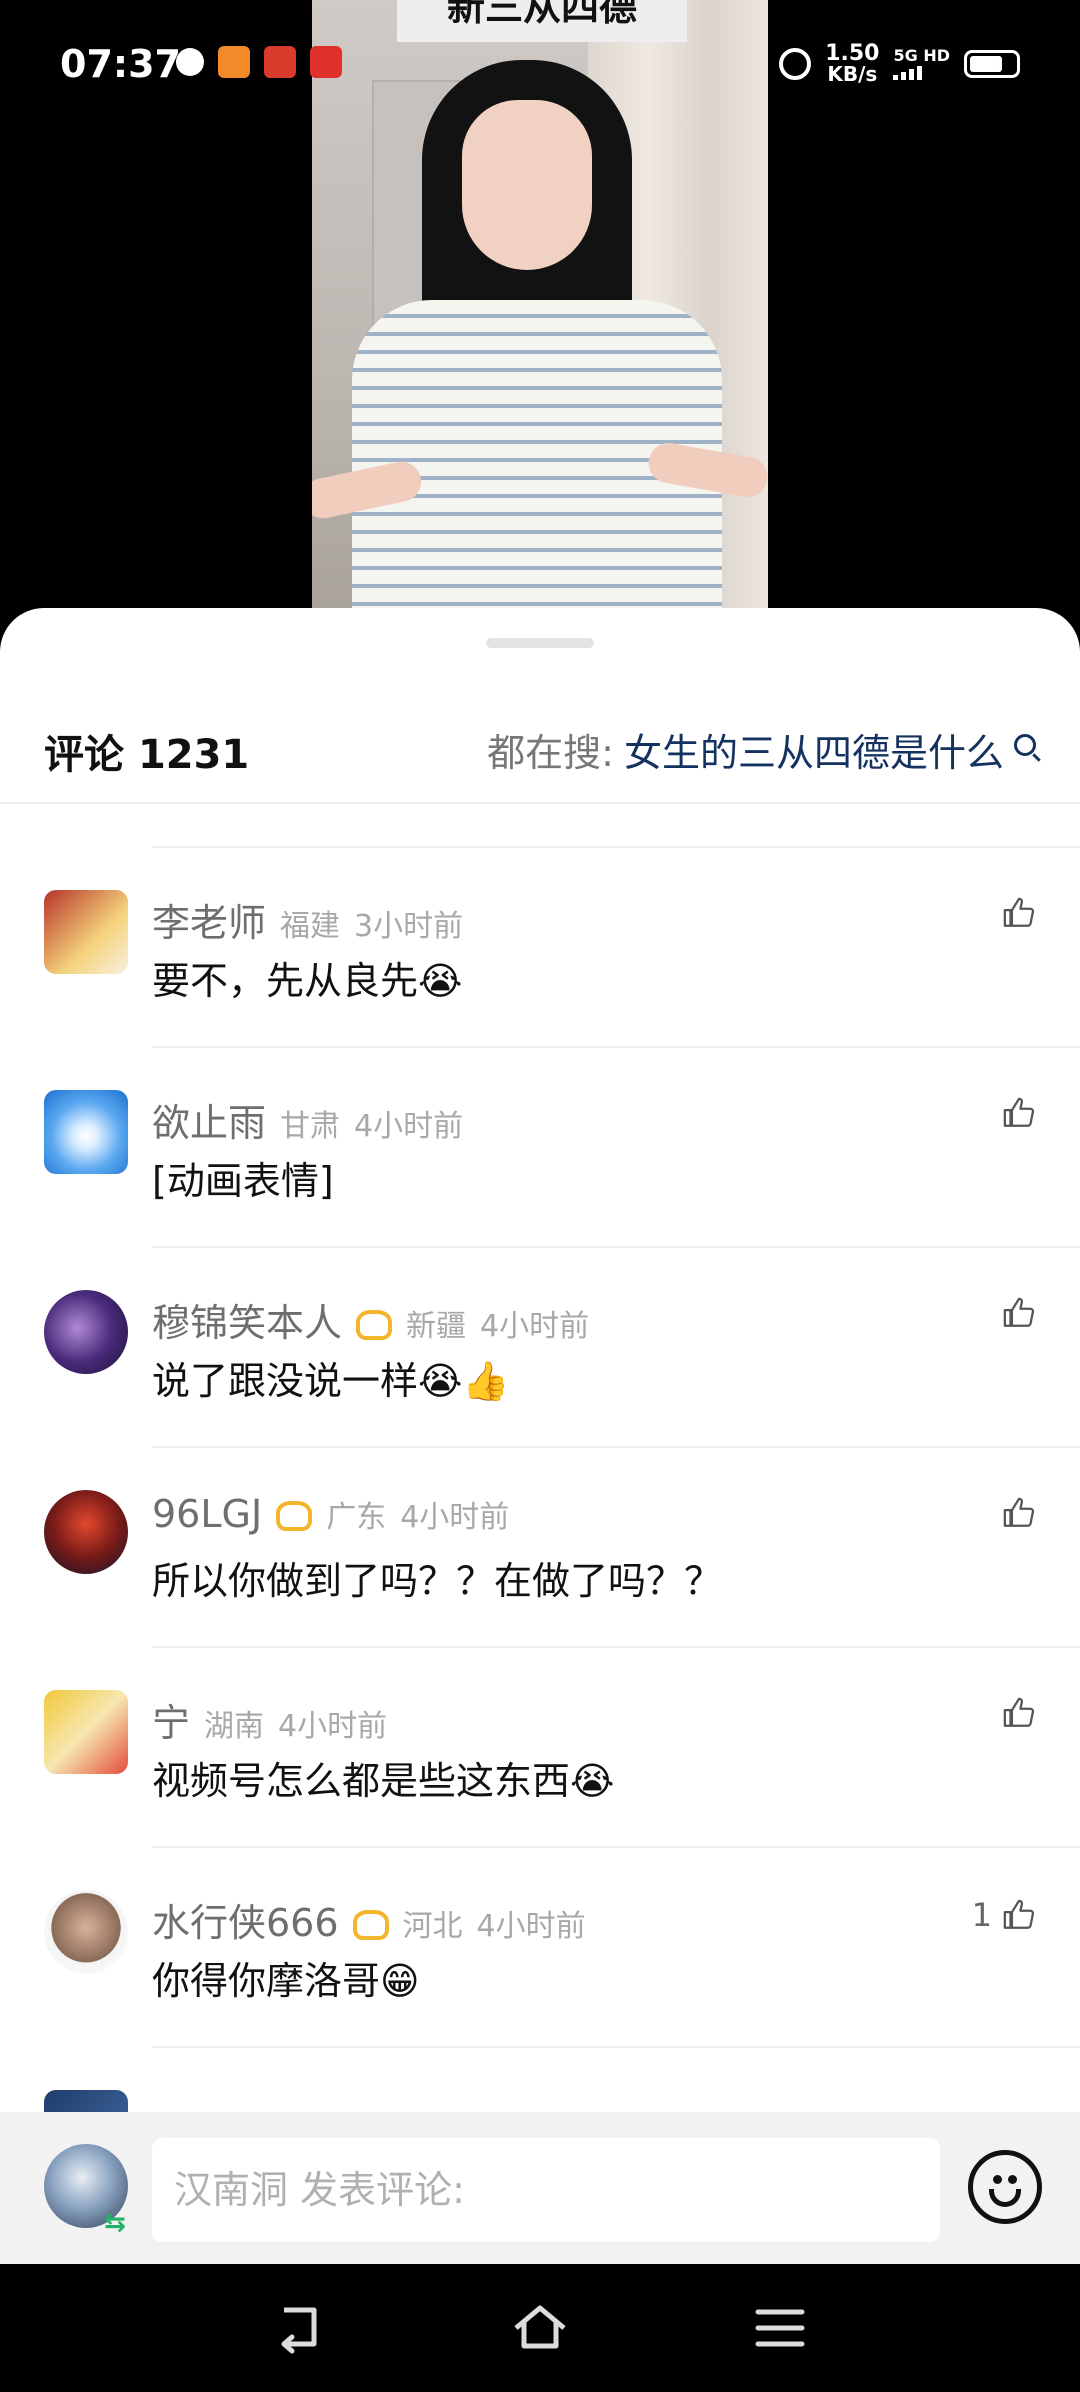 Image resolution: width=1080 pixels, height=2392 pixels. I want to click on like-button: 1, so click(1004, 1915).